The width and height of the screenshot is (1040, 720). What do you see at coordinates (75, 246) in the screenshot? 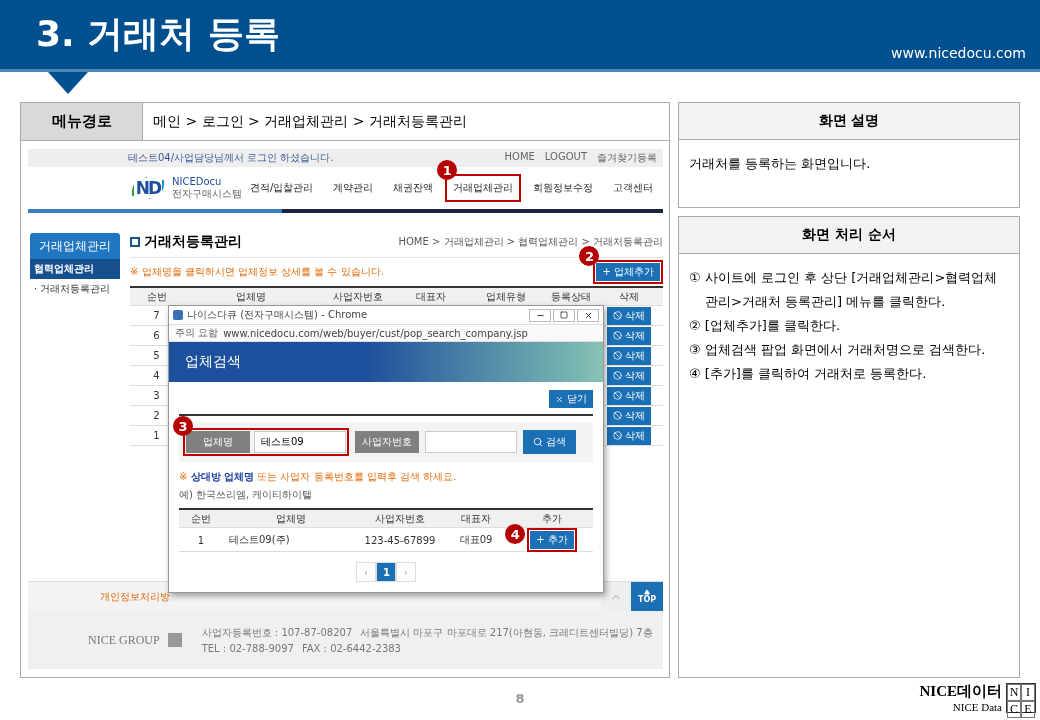
I see `sidebar-title: 거래업체관리` at bounding box center [75, 246].